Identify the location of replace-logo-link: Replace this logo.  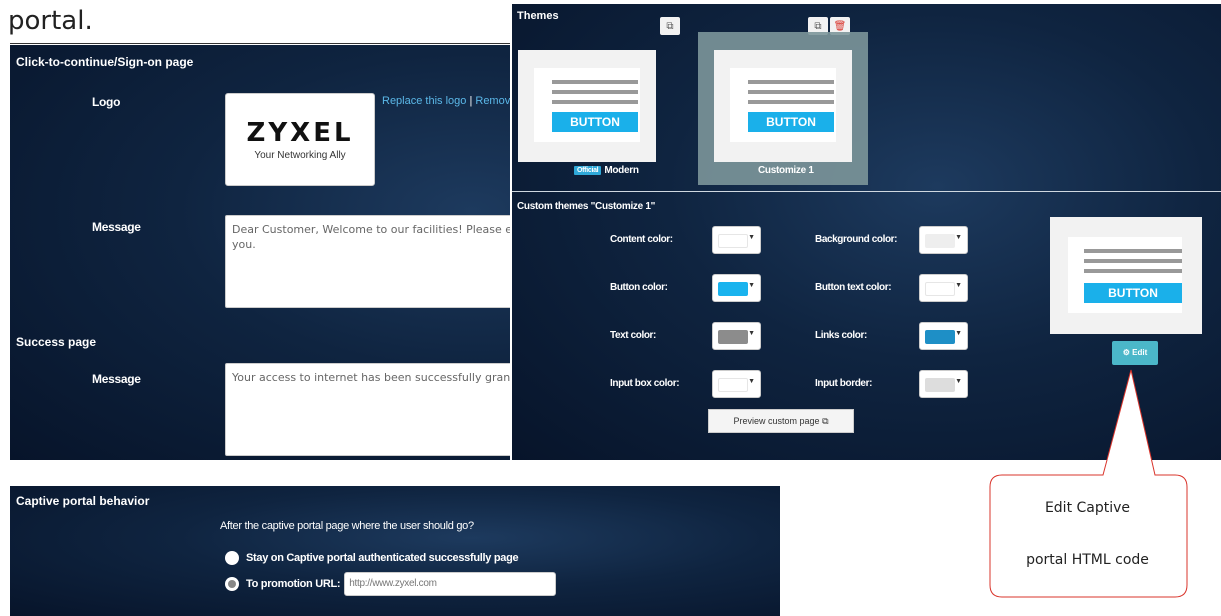
(424, 101).